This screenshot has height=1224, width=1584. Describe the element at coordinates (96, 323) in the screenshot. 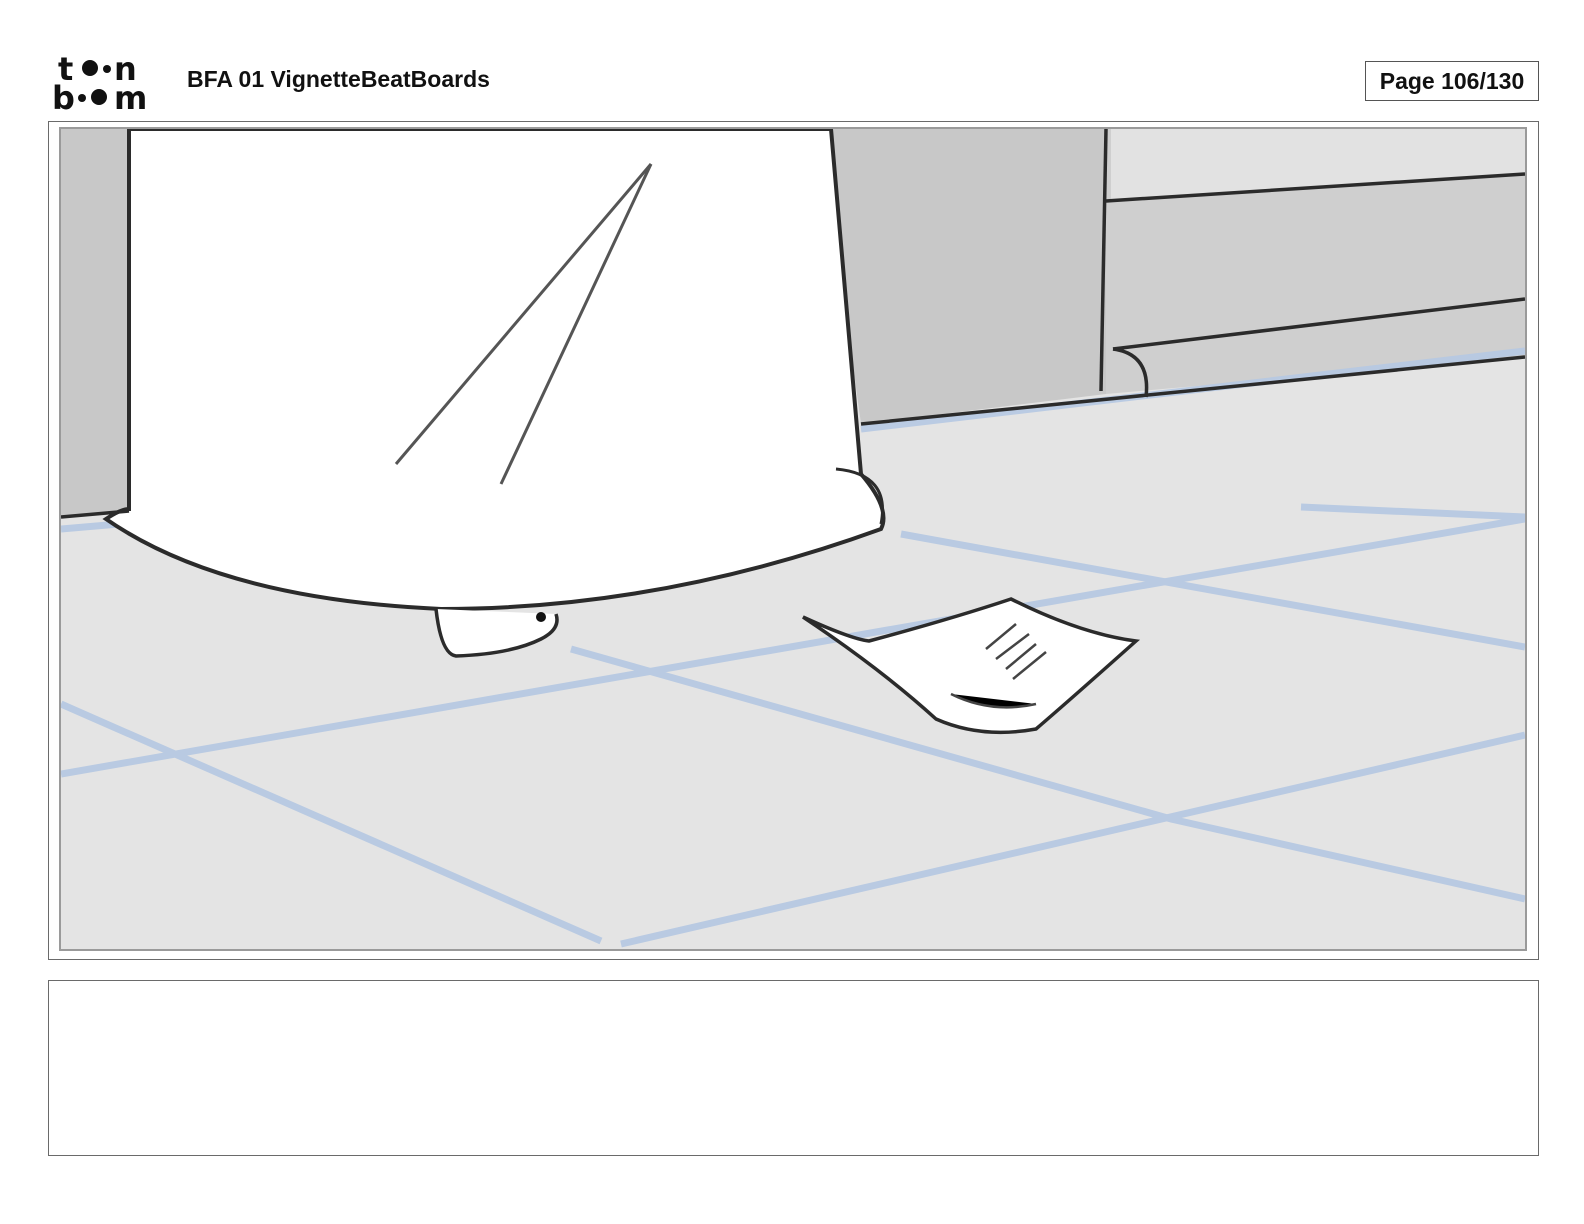

I see `wall-left` at that location.